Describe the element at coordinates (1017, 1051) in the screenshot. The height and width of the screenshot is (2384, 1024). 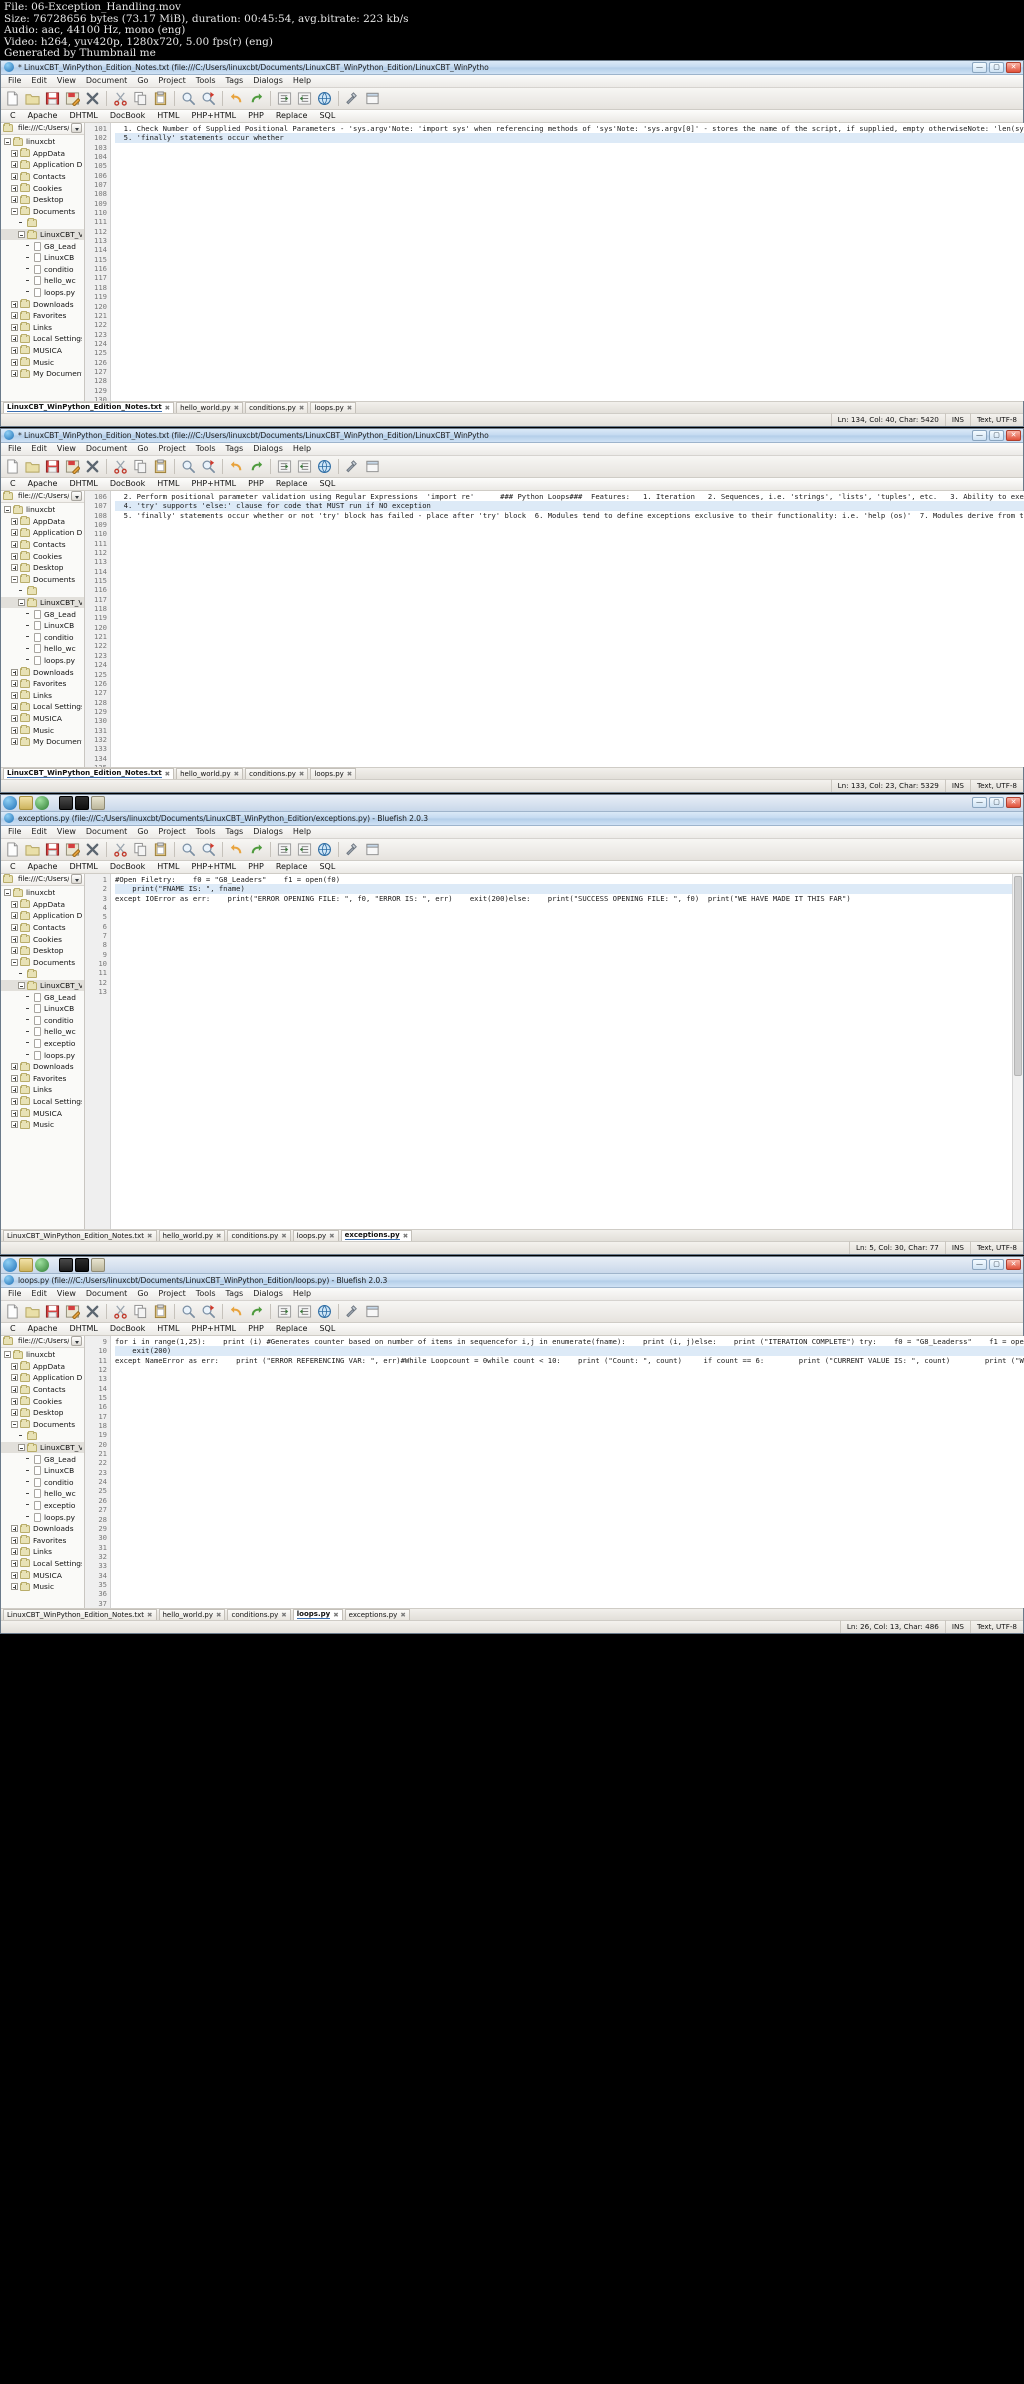
I see `editor-scrollbar` at that location.